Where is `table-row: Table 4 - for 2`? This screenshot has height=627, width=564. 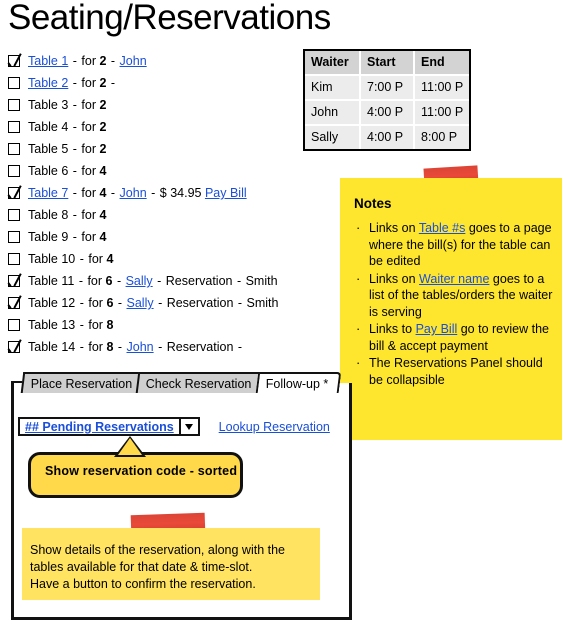
table-row: Table 4 - for 2 is located at coordinates (153, 127).